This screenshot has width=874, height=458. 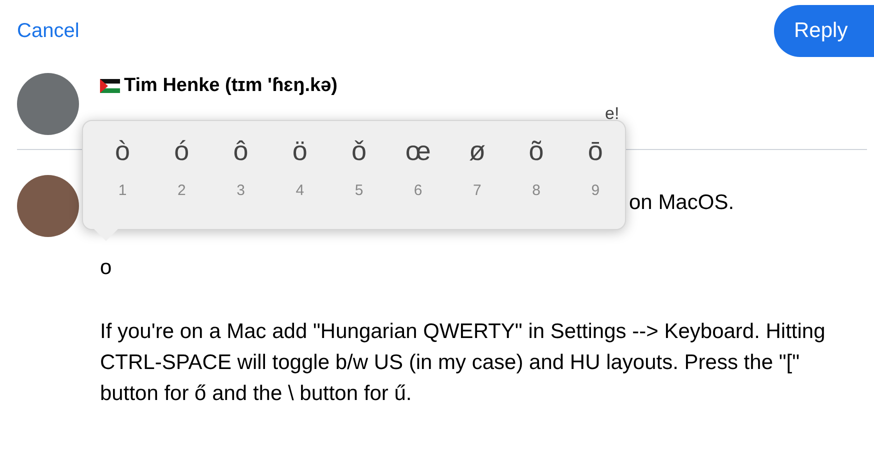 I want to click on draft-text: o, so click(x=106, y=268).